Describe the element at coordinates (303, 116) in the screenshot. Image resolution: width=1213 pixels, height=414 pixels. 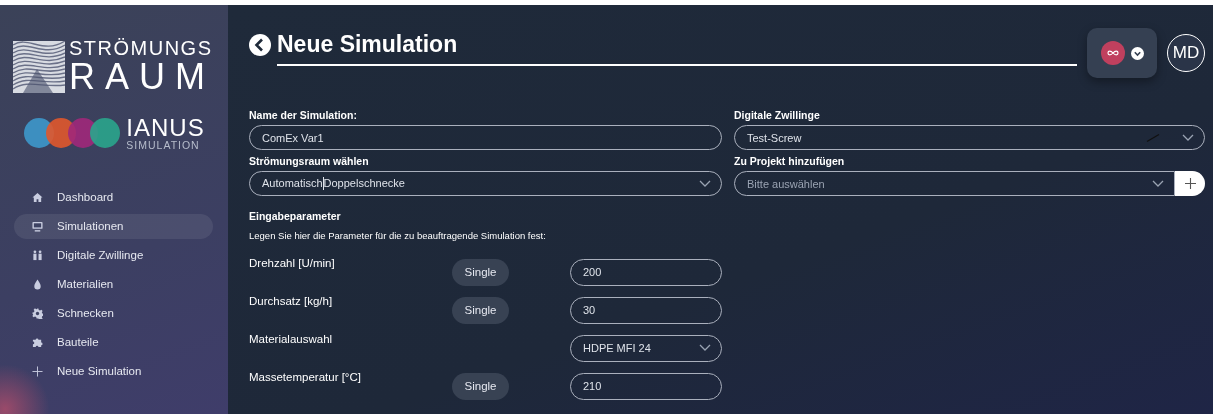
I see `field-label: Name der Simulation:` at that location.